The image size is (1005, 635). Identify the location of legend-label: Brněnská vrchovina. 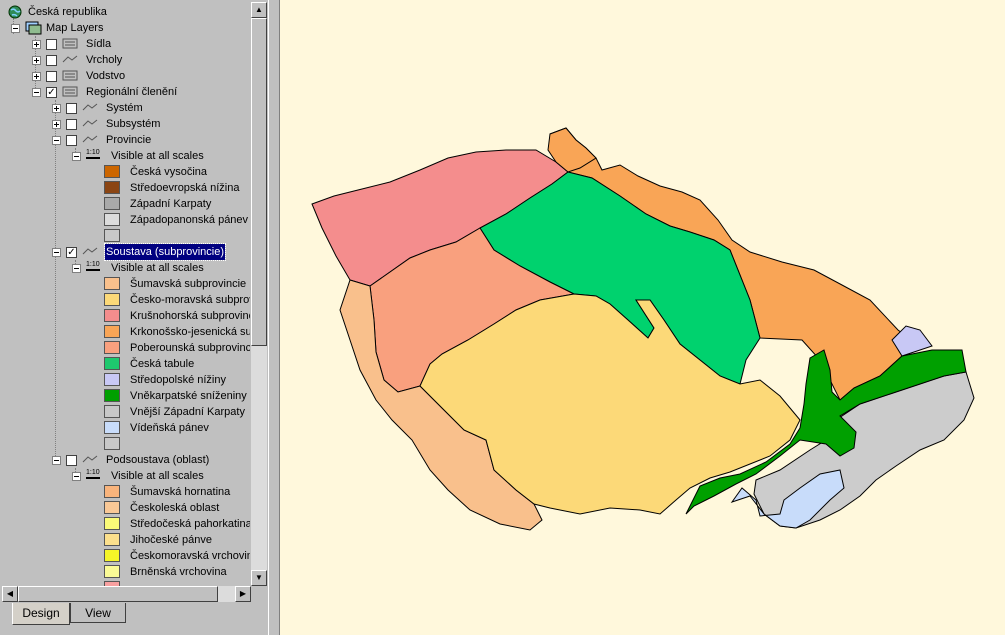
(178, 572).